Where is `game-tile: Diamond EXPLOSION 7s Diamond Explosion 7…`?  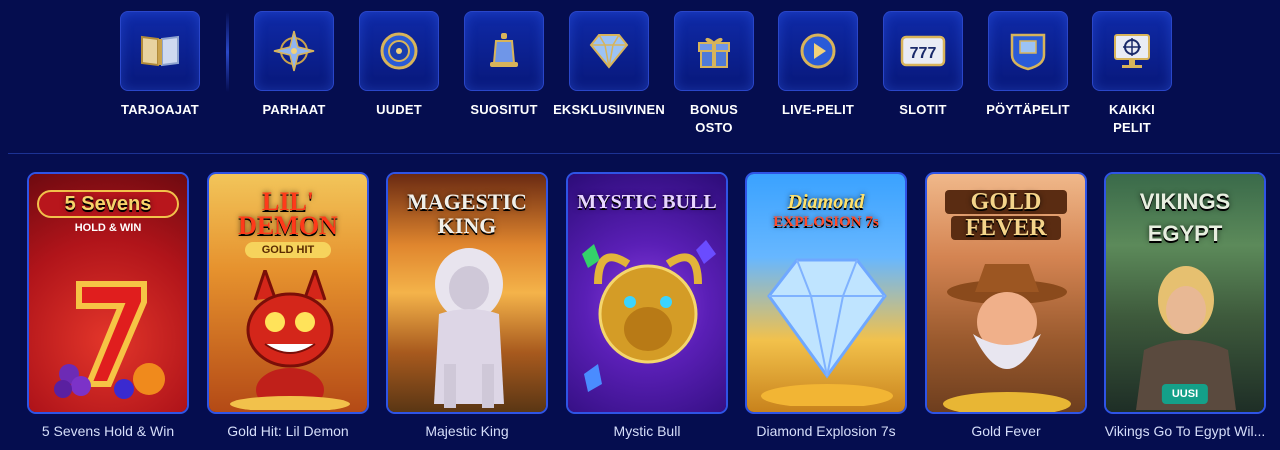 game-tile: Diamond EXPLOSION 7s Diamond Explosion 7… is located at coordinates (826, 305).